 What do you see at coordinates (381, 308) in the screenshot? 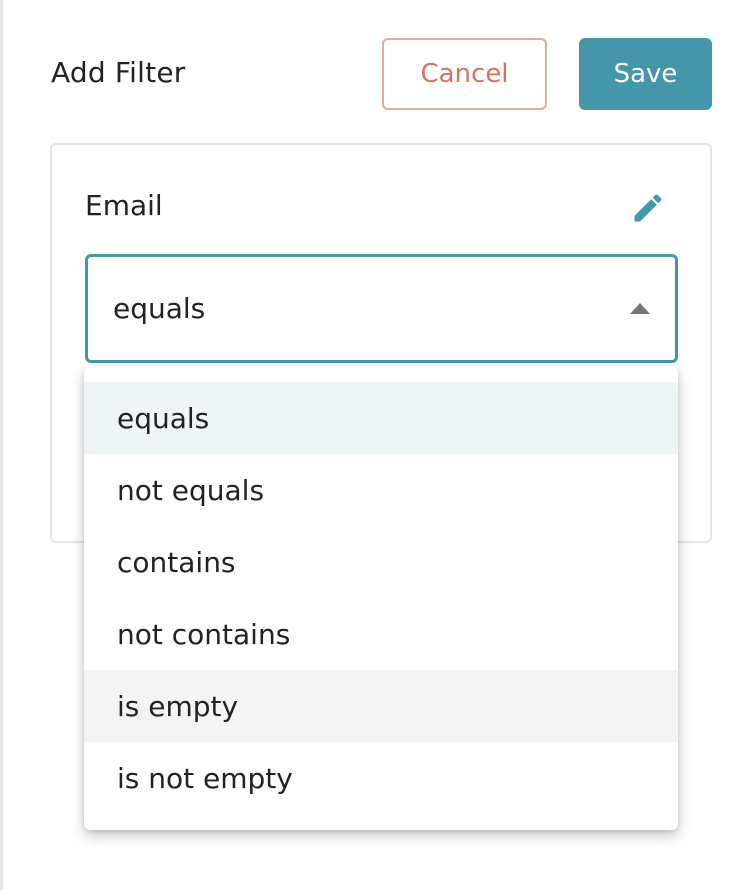
I see `operator-select: equals` at bounding box center [381, 308].